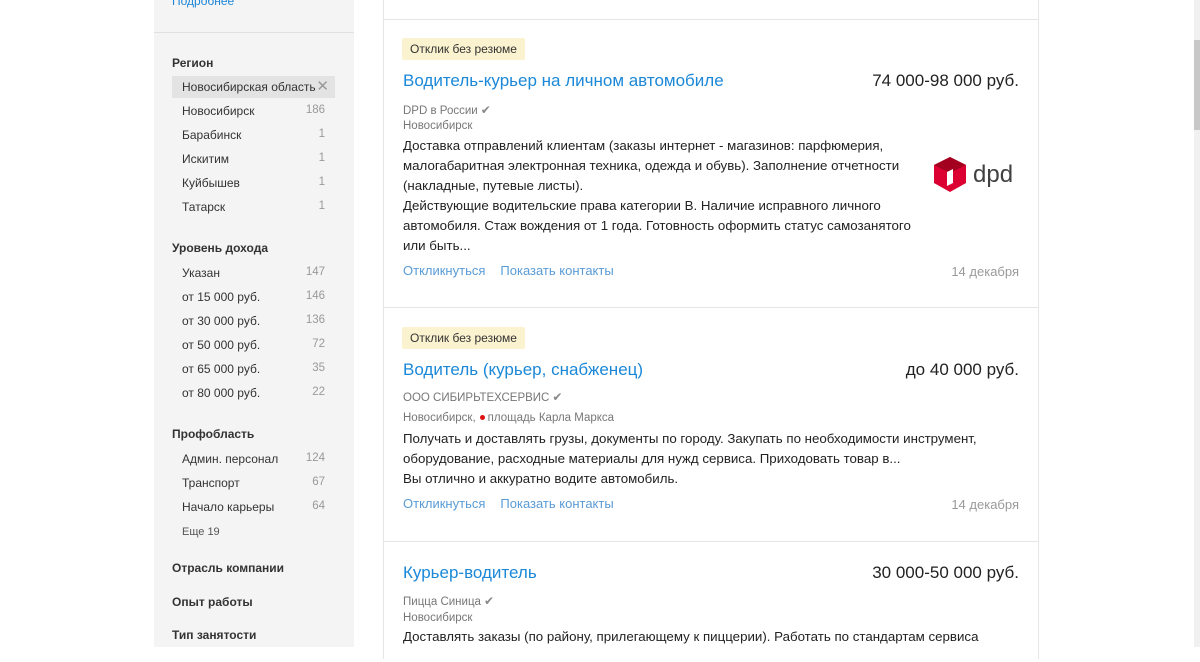 The image size is (1200, 662). I want to click on income-item-15000: от 15 000 руб. 146, so click(253, 297).